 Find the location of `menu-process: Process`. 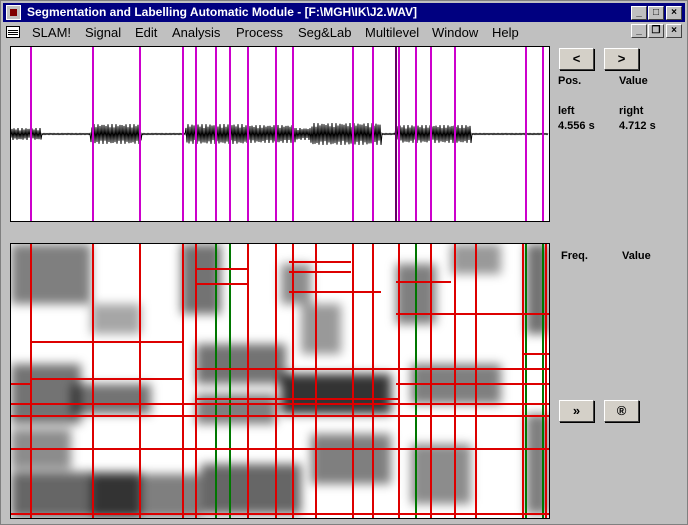

menu-process: Process is located at coordinates (259, 32).